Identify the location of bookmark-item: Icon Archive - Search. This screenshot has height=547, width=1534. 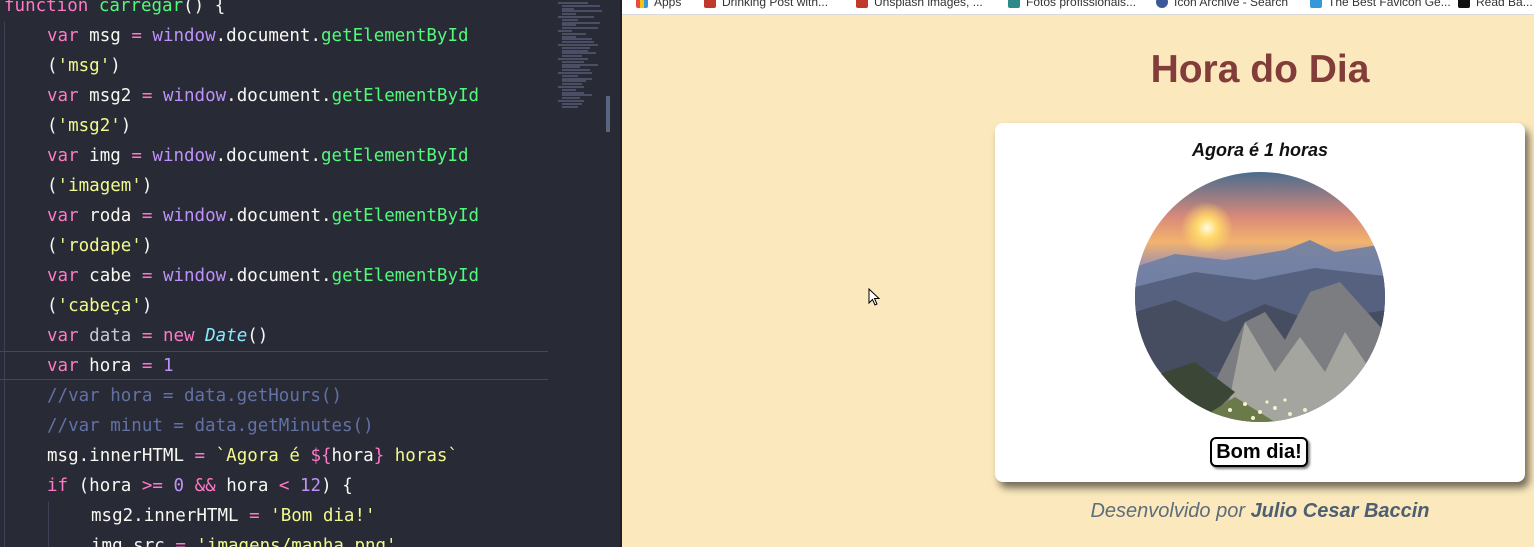
(1222, 5).